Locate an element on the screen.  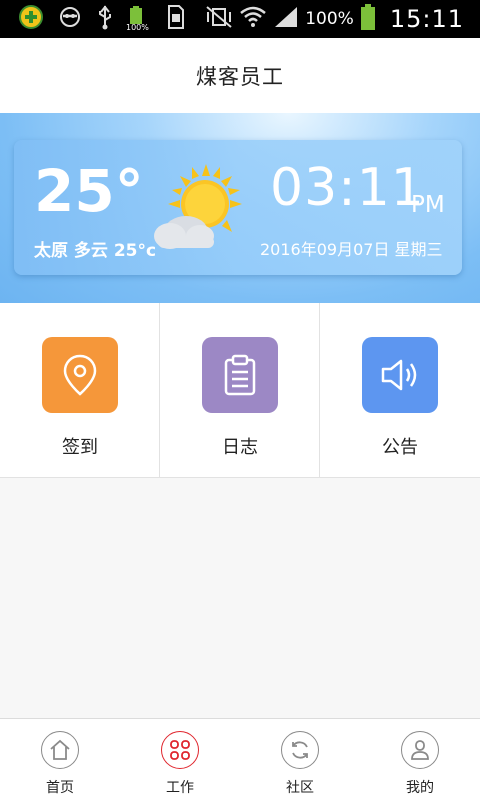
bottom-navigation: 首页 工作 社区 我的 is located at coordinates (240, 759).